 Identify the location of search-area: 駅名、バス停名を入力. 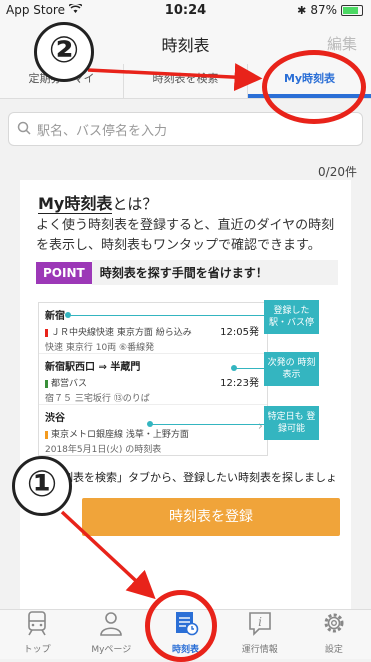
(185, 128).